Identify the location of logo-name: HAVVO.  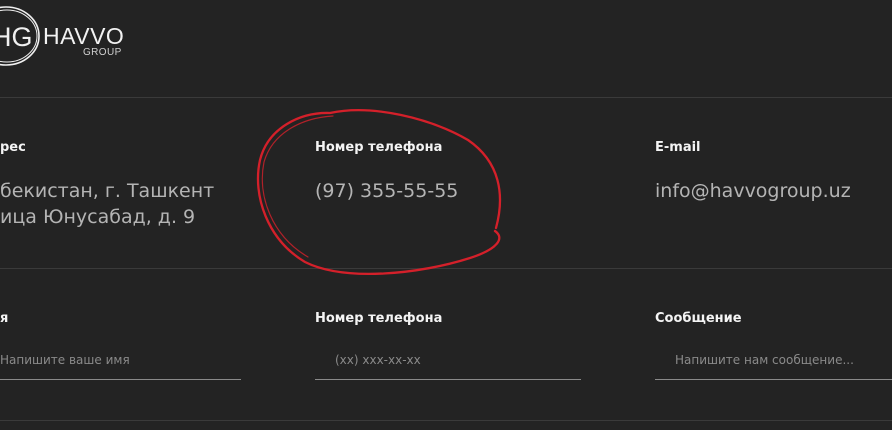
(84, 36).